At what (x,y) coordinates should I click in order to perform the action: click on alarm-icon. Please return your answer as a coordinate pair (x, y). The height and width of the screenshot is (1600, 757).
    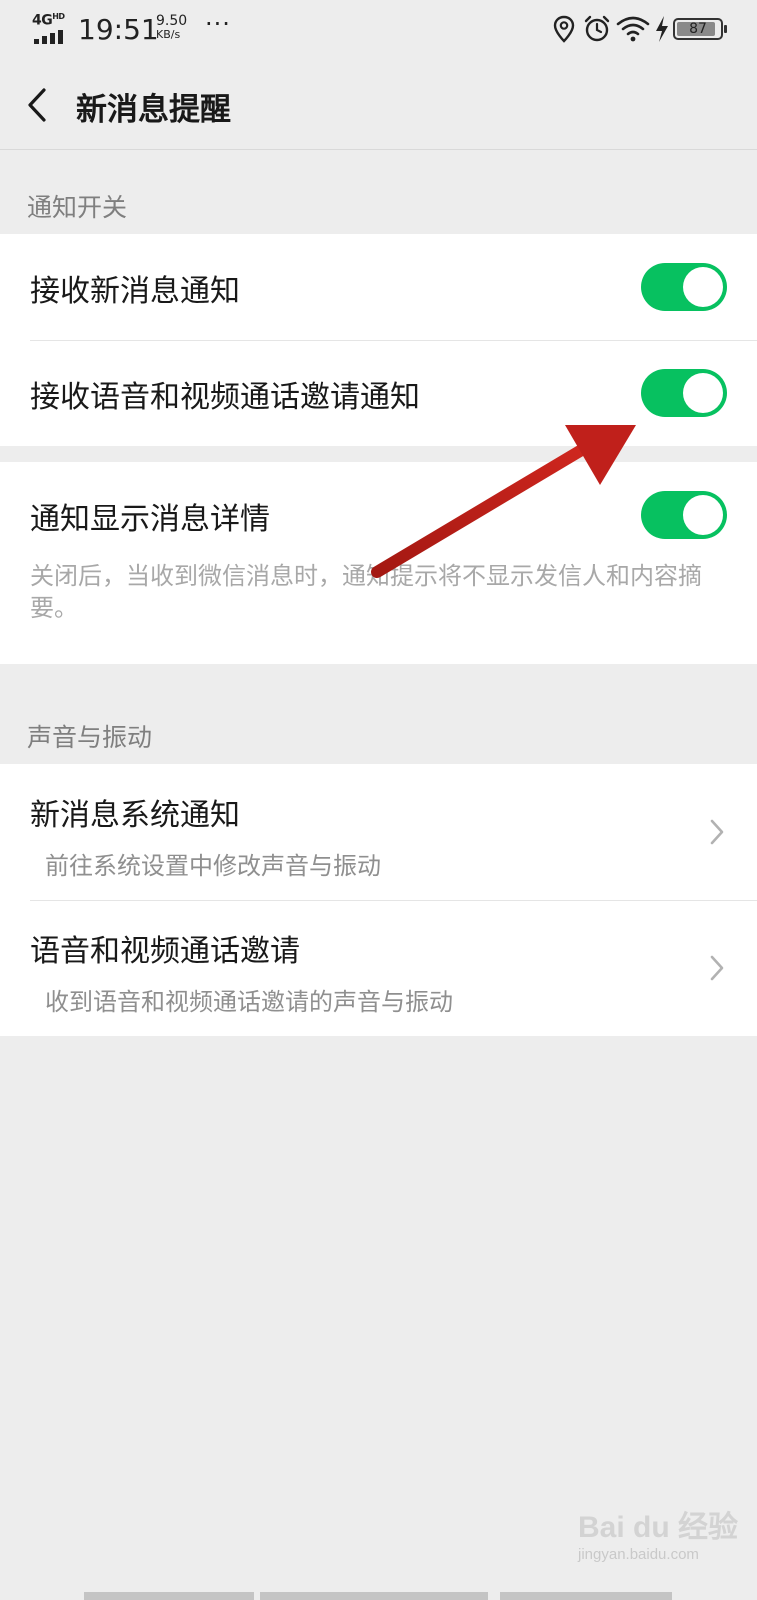
    Looking at the image, I should click on (597, 28).